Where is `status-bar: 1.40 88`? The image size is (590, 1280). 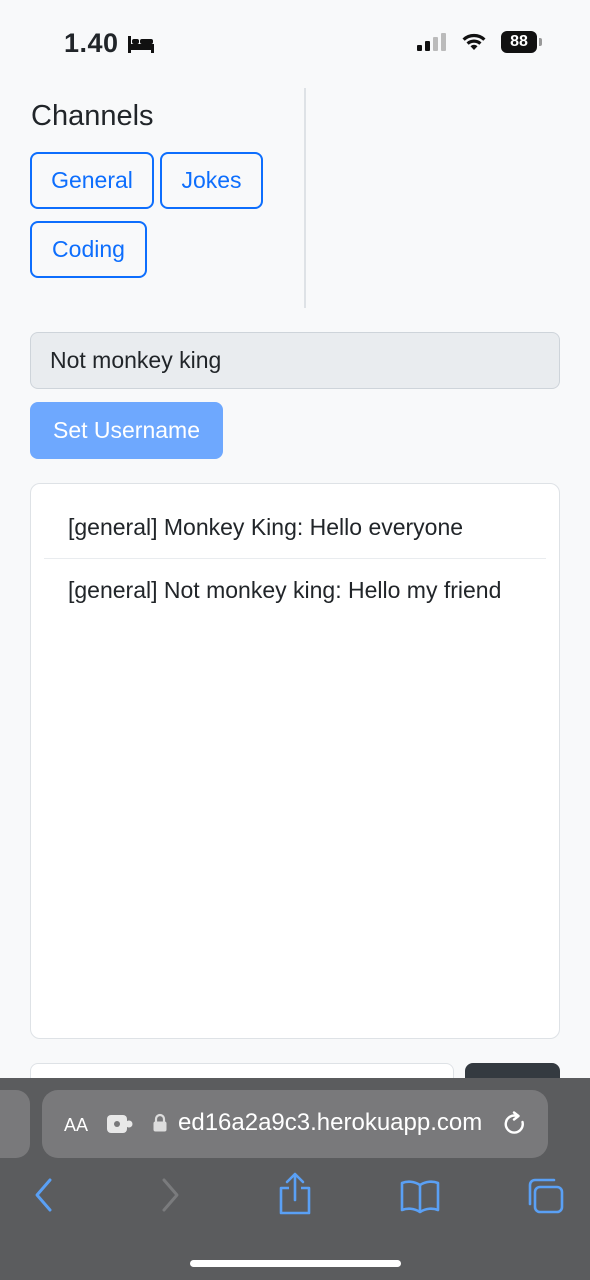 status-bar: 1.40 88 is located at coordinates (295, 45).